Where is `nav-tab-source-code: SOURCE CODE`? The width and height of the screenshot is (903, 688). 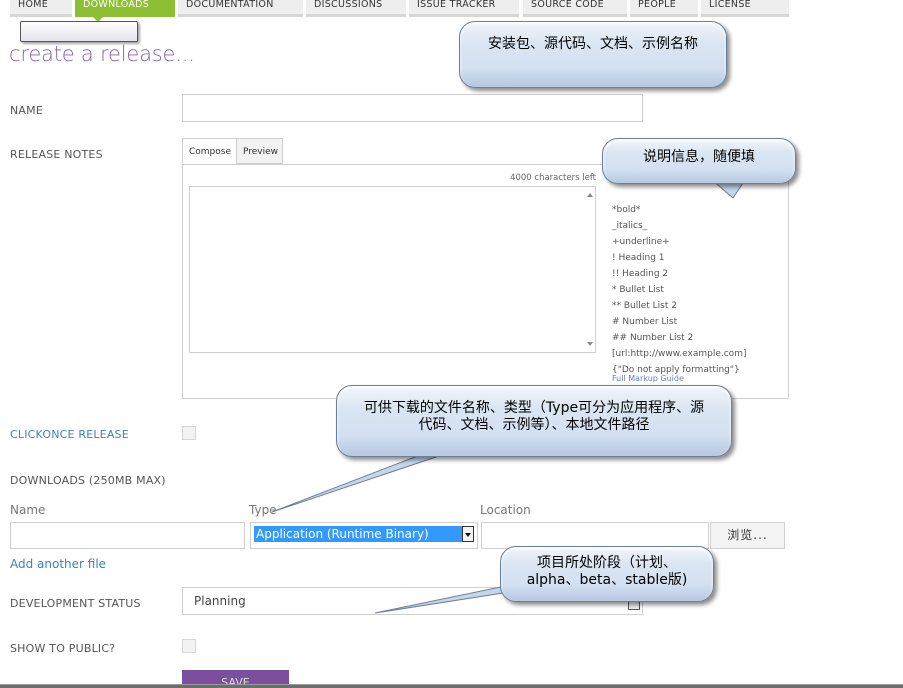
nav-tab-source-code: SOURCE CODE is located at coordinates (575, 8).